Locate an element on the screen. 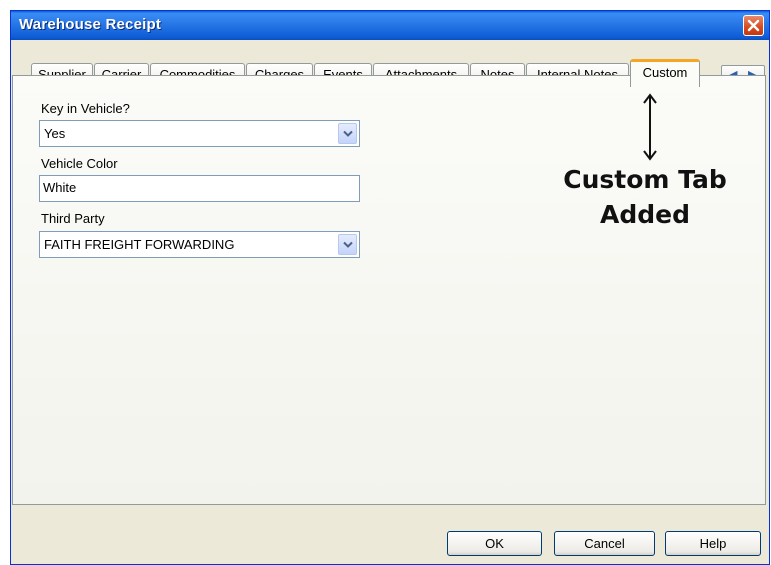 The width and height of the screenshot is (771, 565). third-party-dropdown-button is located at coordinates (347, 244).